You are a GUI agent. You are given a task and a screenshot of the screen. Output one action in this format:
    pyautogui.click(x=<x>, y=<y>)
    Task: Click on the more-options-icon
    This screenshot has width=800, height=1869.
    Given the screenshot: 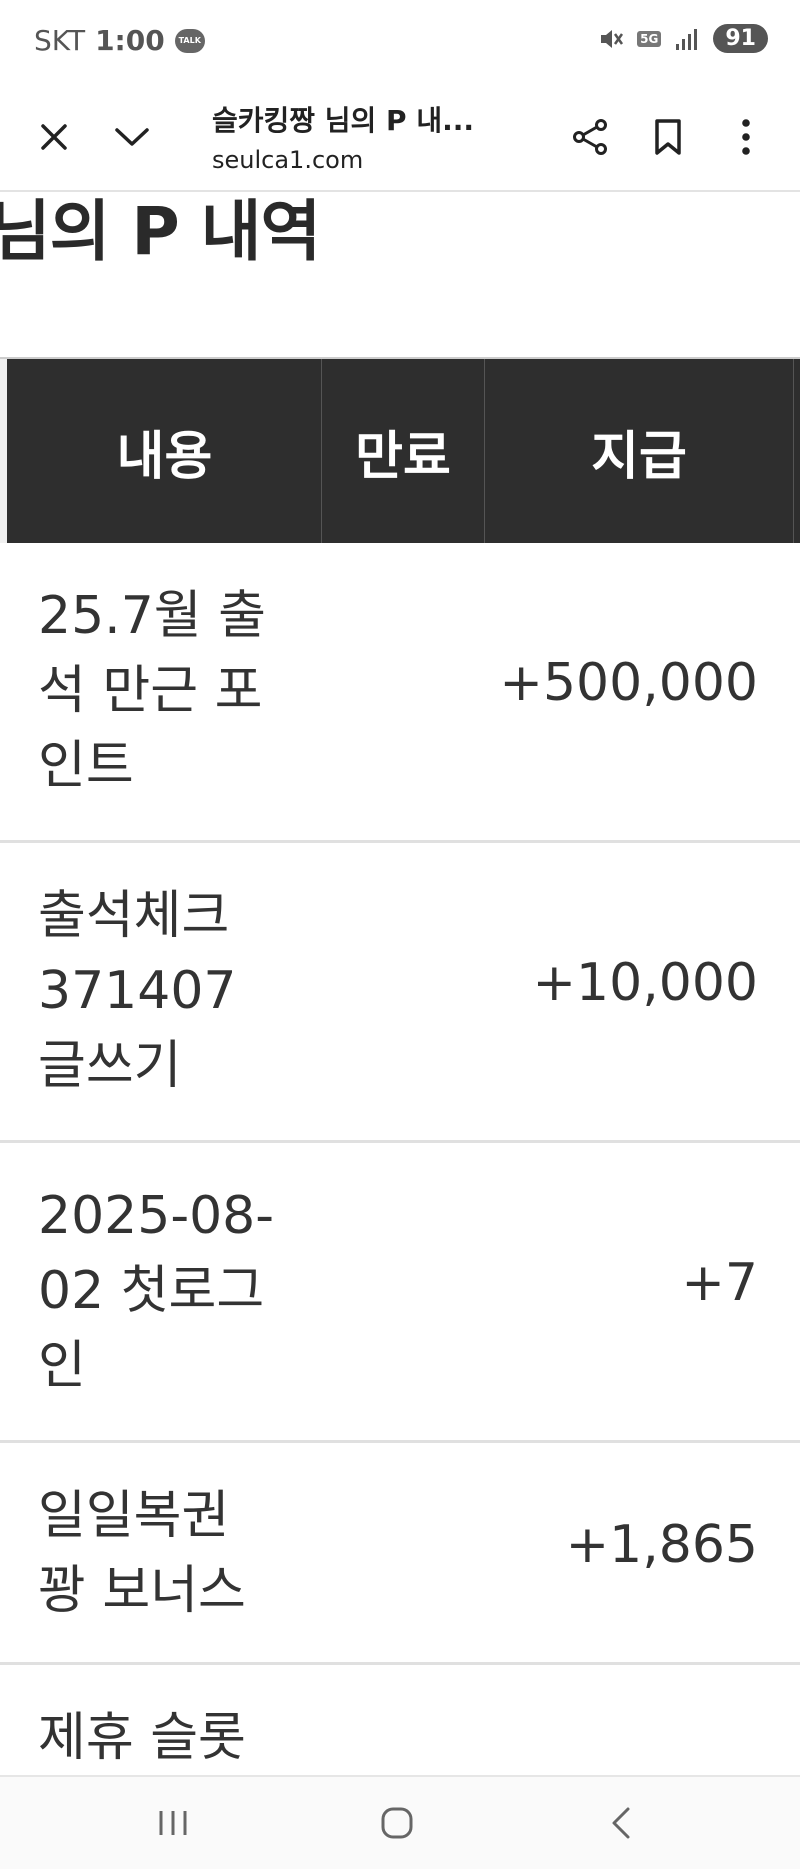 What is the action you would take?
    pyautogui.click(x=746, y=137)
    